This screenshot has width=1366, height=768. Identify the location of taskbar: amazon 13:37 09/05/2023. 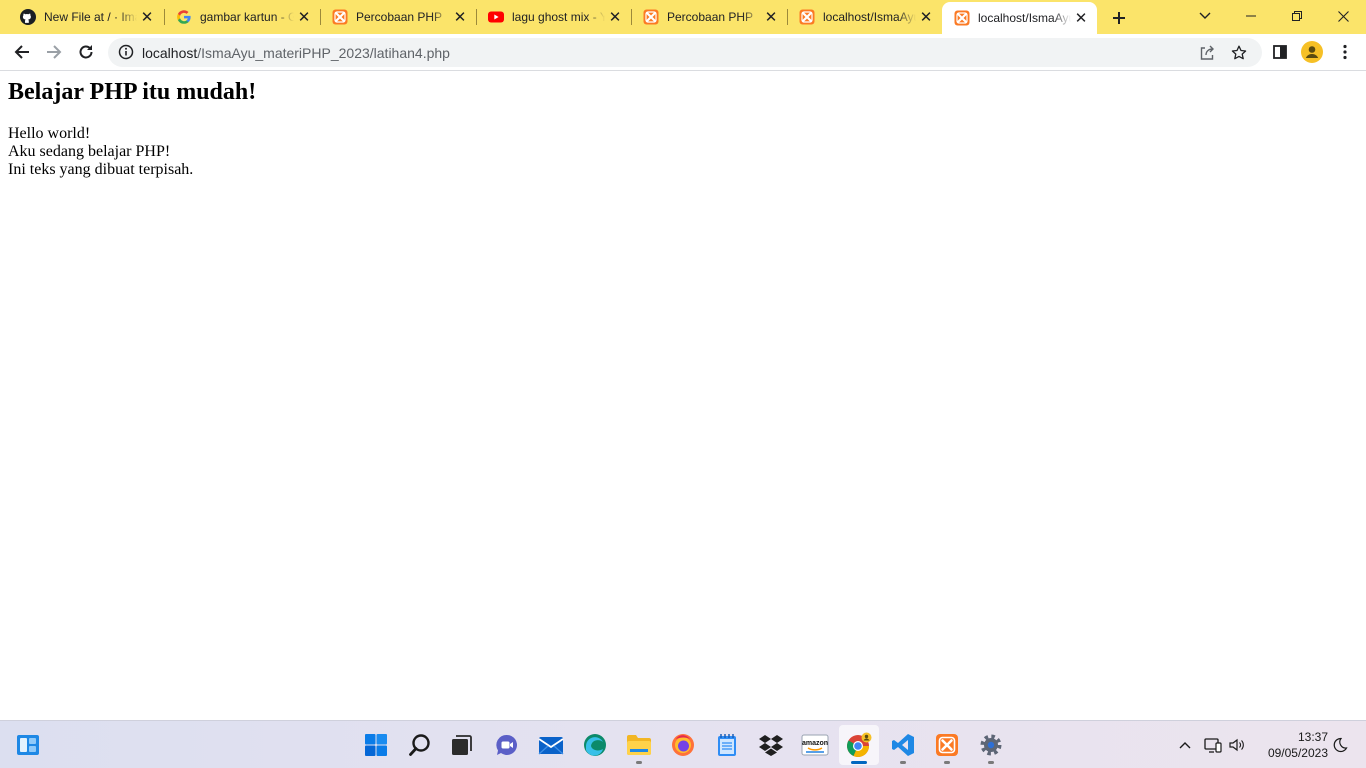
(683, 744).